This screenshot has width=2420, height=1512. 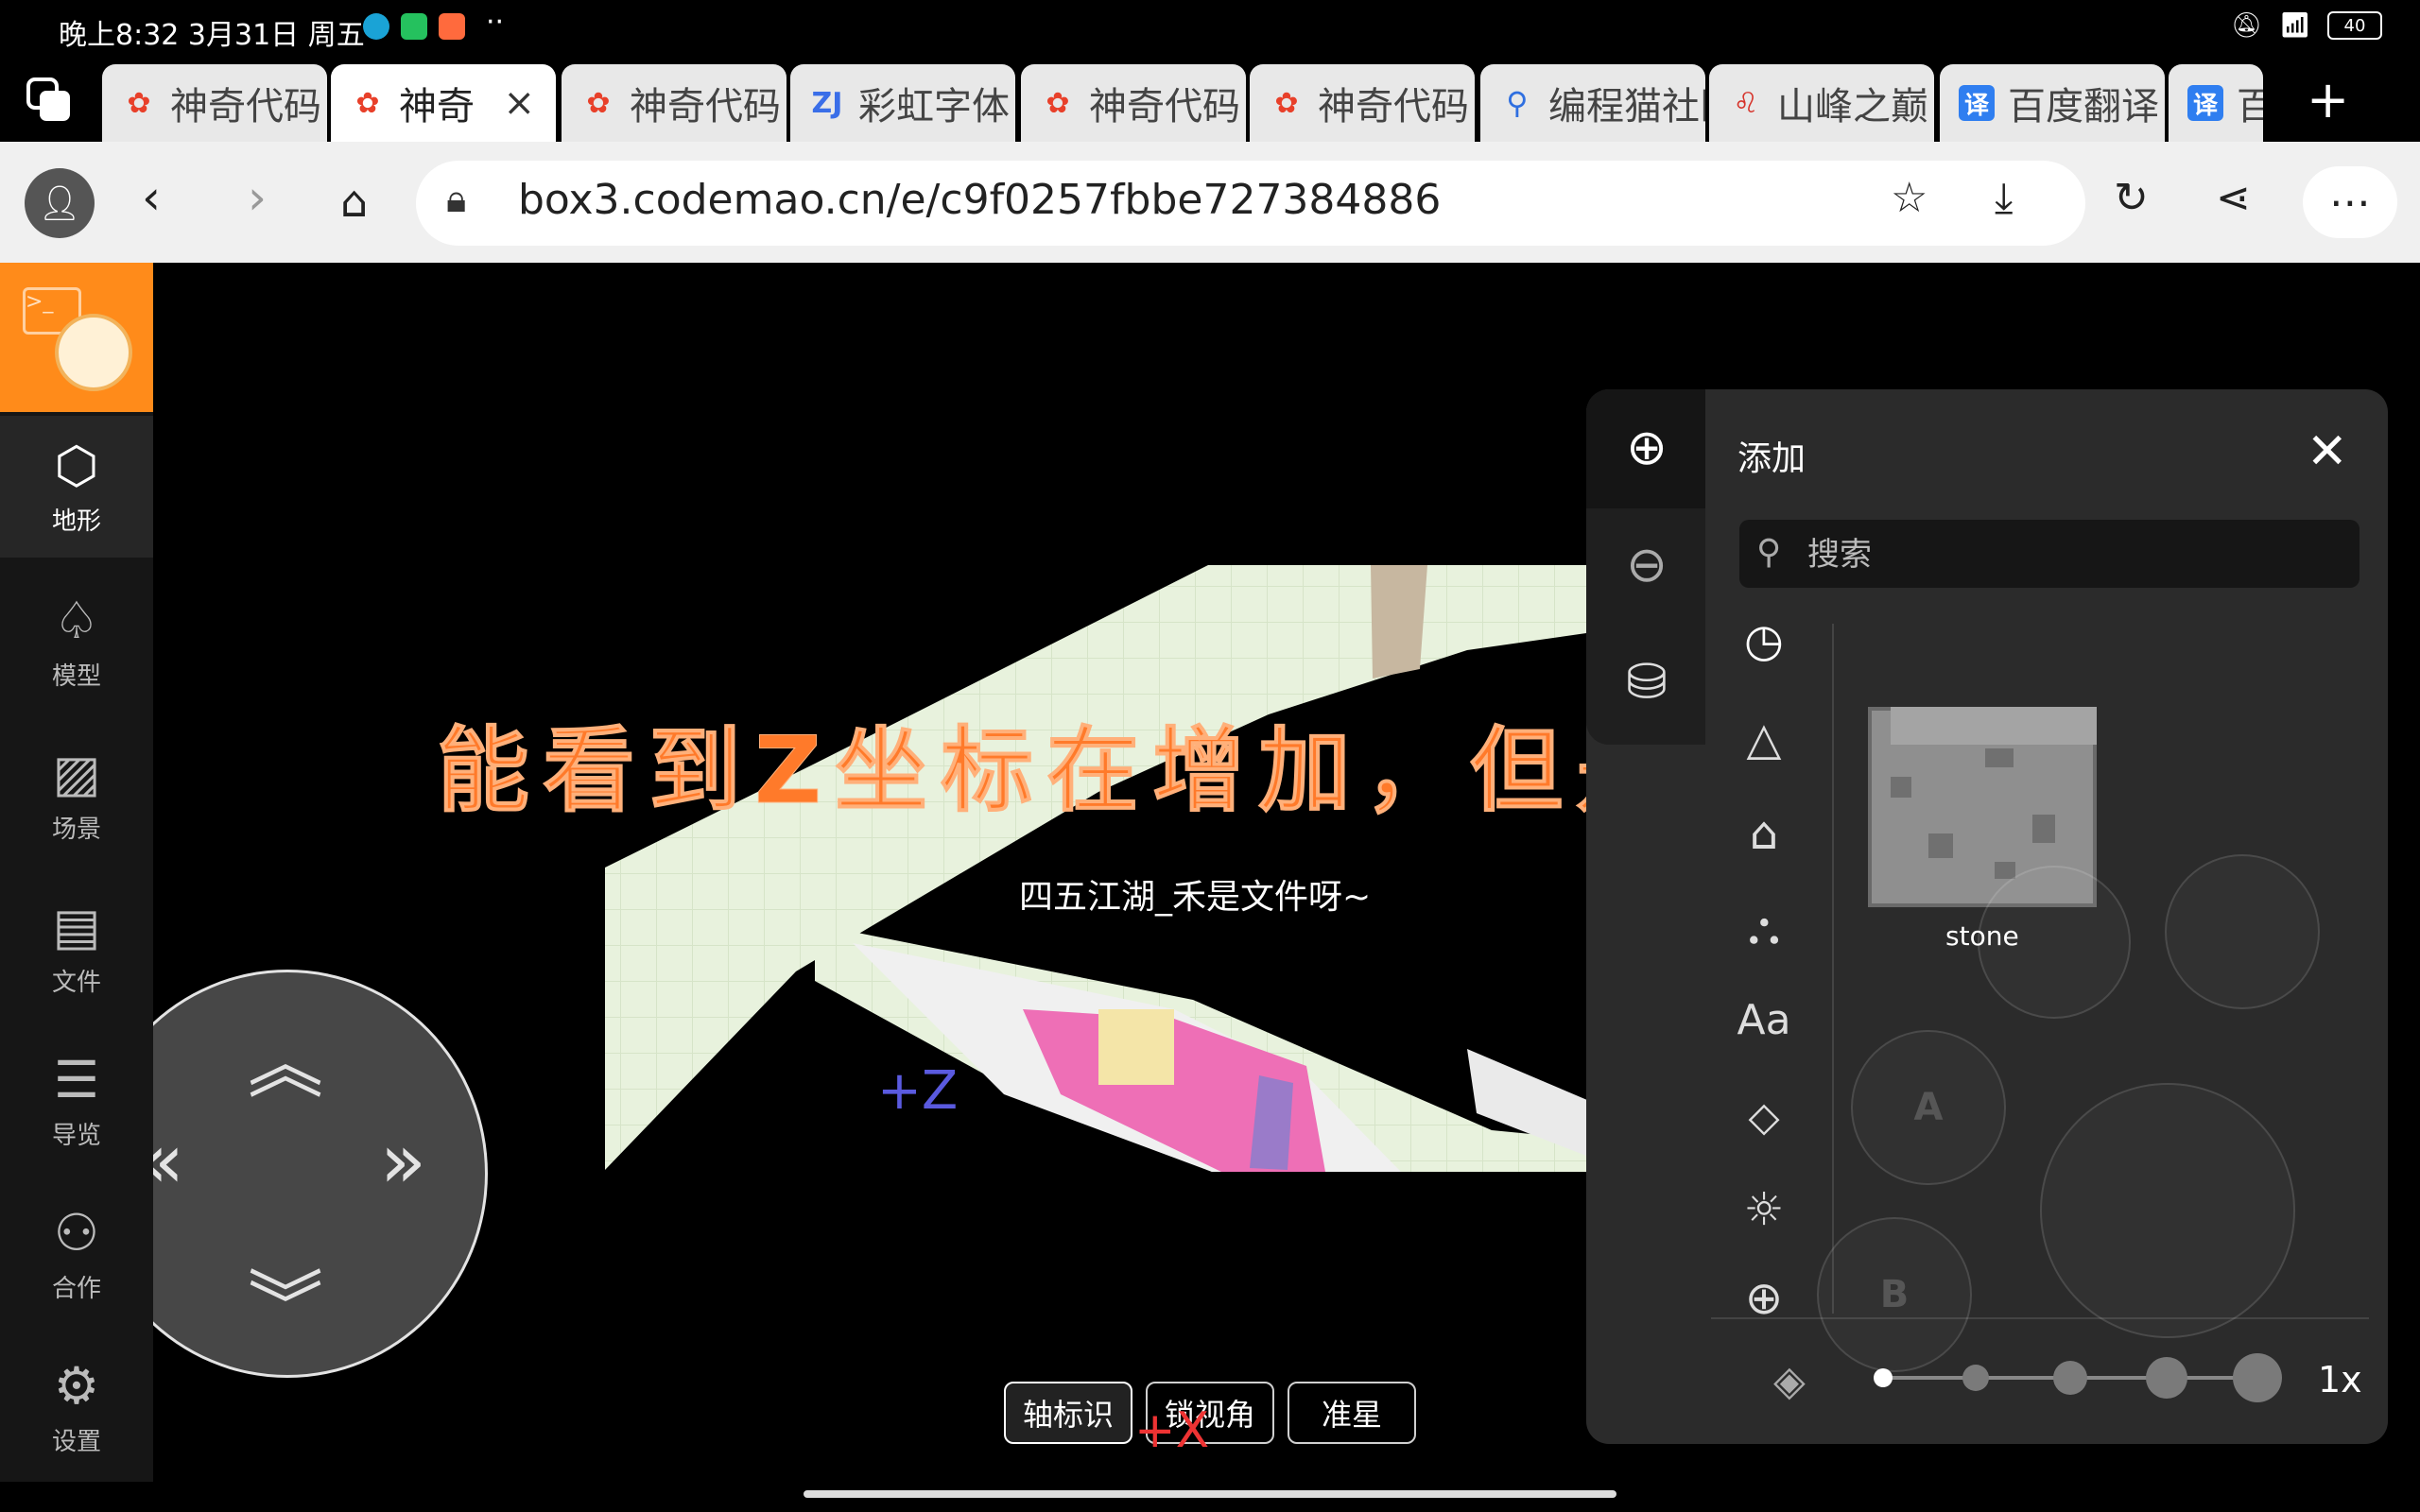 I want to click on reload-icon: ↻, so click(x=2131, y=198).